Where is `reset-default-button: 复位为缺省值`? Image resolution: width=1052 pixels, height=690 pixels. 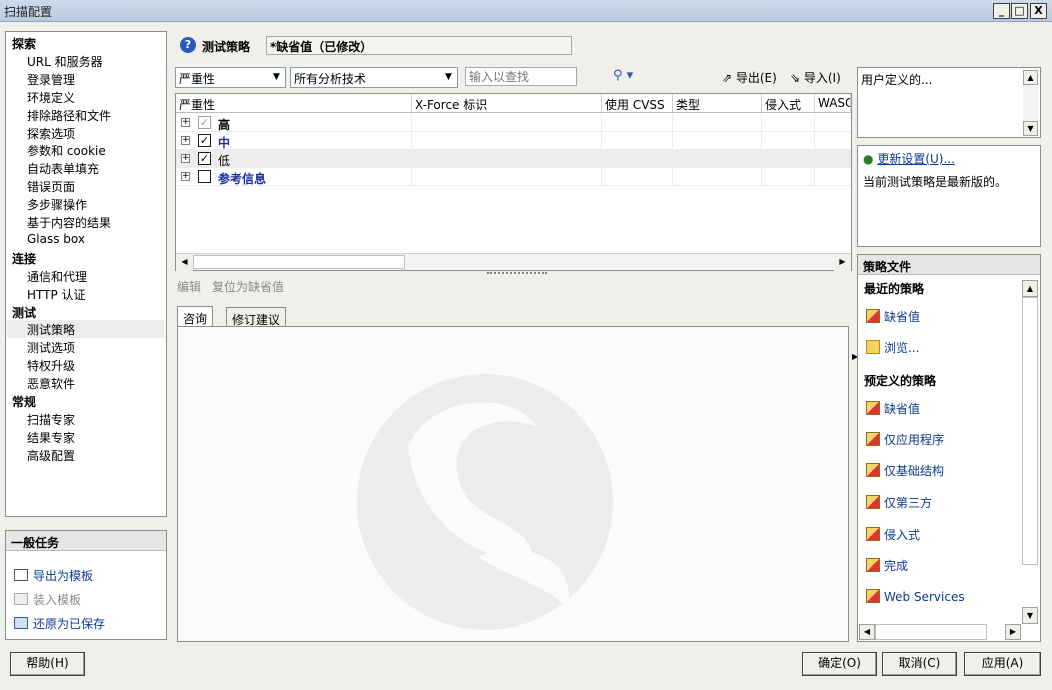 reset-default-button: 复位为缺省值 is located at coordinates (248, 286).